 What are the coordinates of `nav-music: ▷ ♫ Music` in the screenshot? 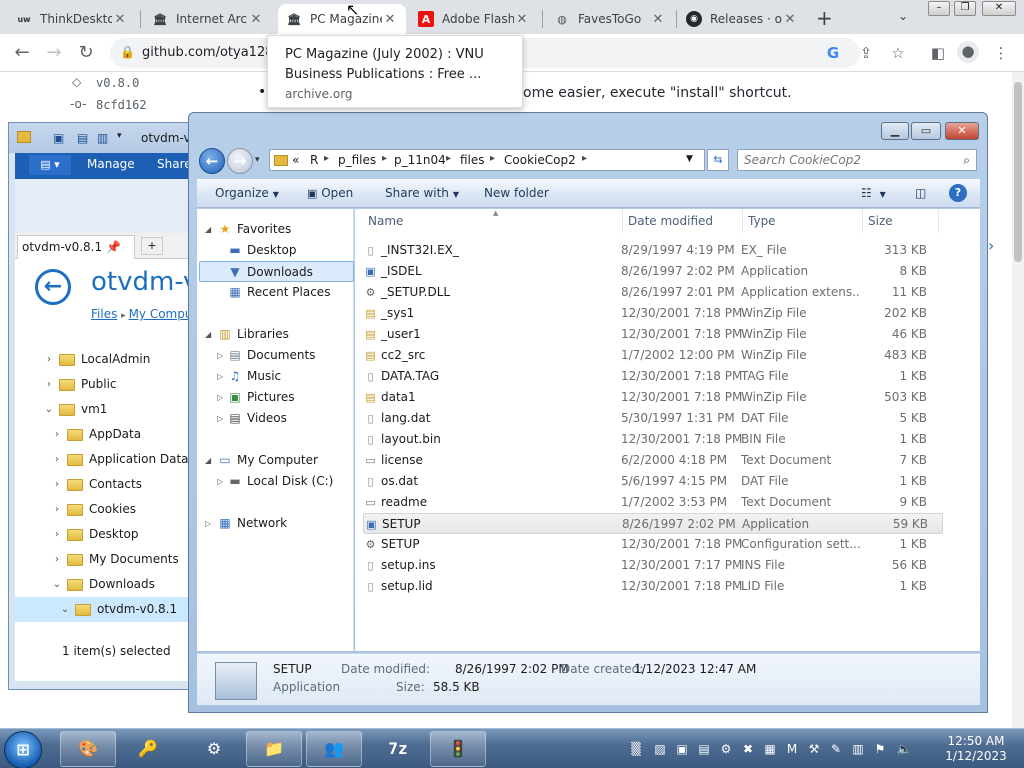 It's located at (275, 376).